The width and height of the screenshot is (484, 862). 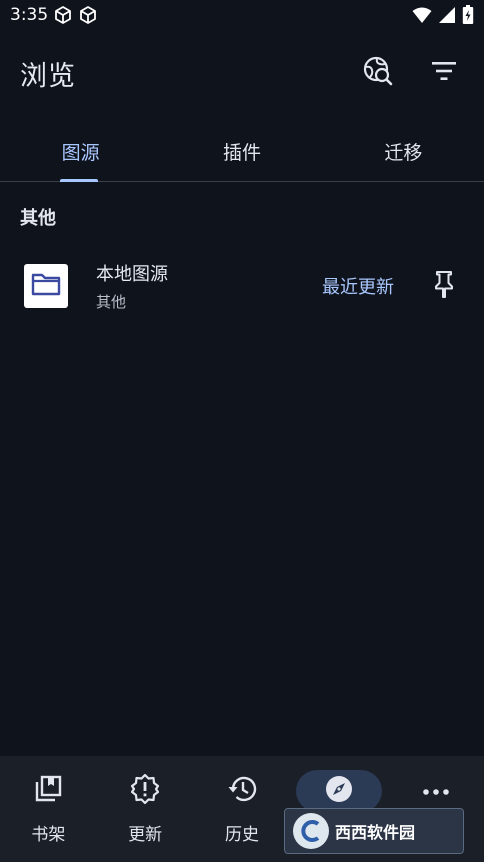 I want to click on tab-indicator, so click(x=79, y=180).